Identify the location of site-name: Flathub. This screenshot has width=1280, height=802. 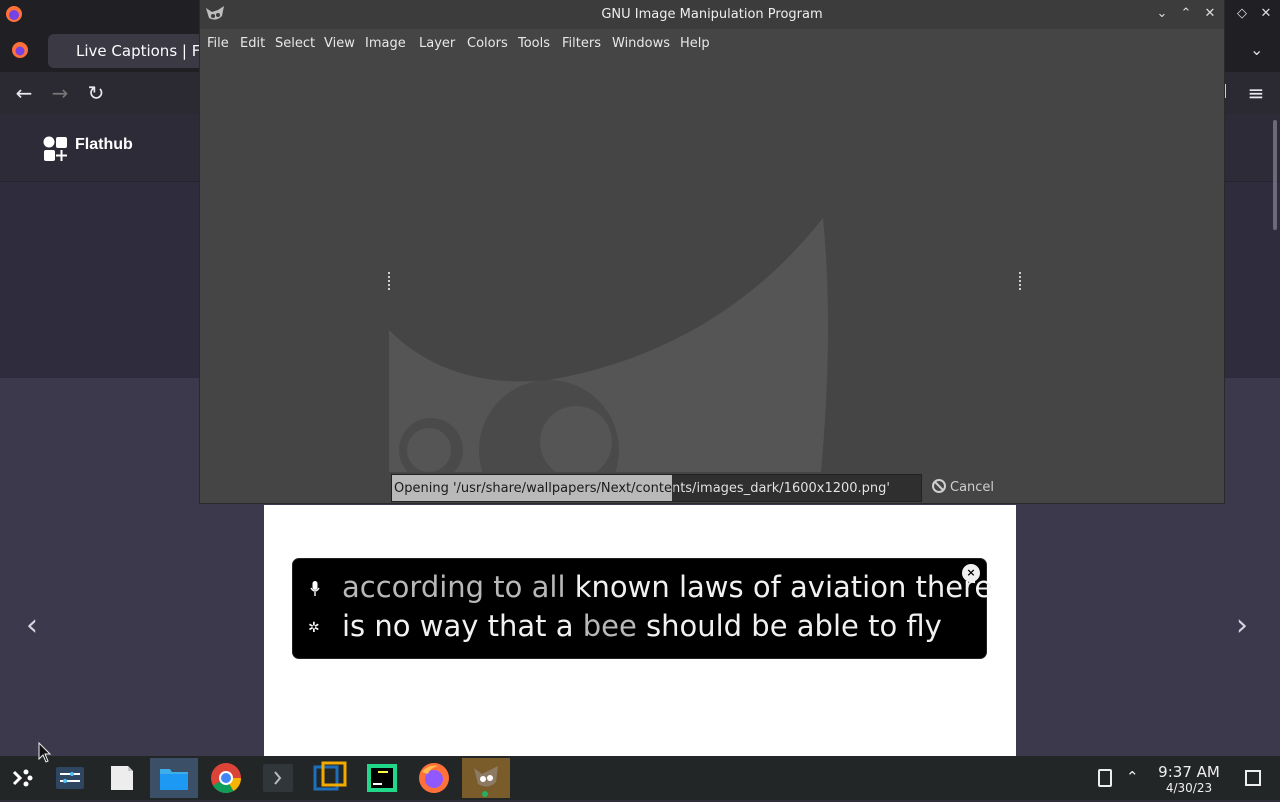
(104, 145).